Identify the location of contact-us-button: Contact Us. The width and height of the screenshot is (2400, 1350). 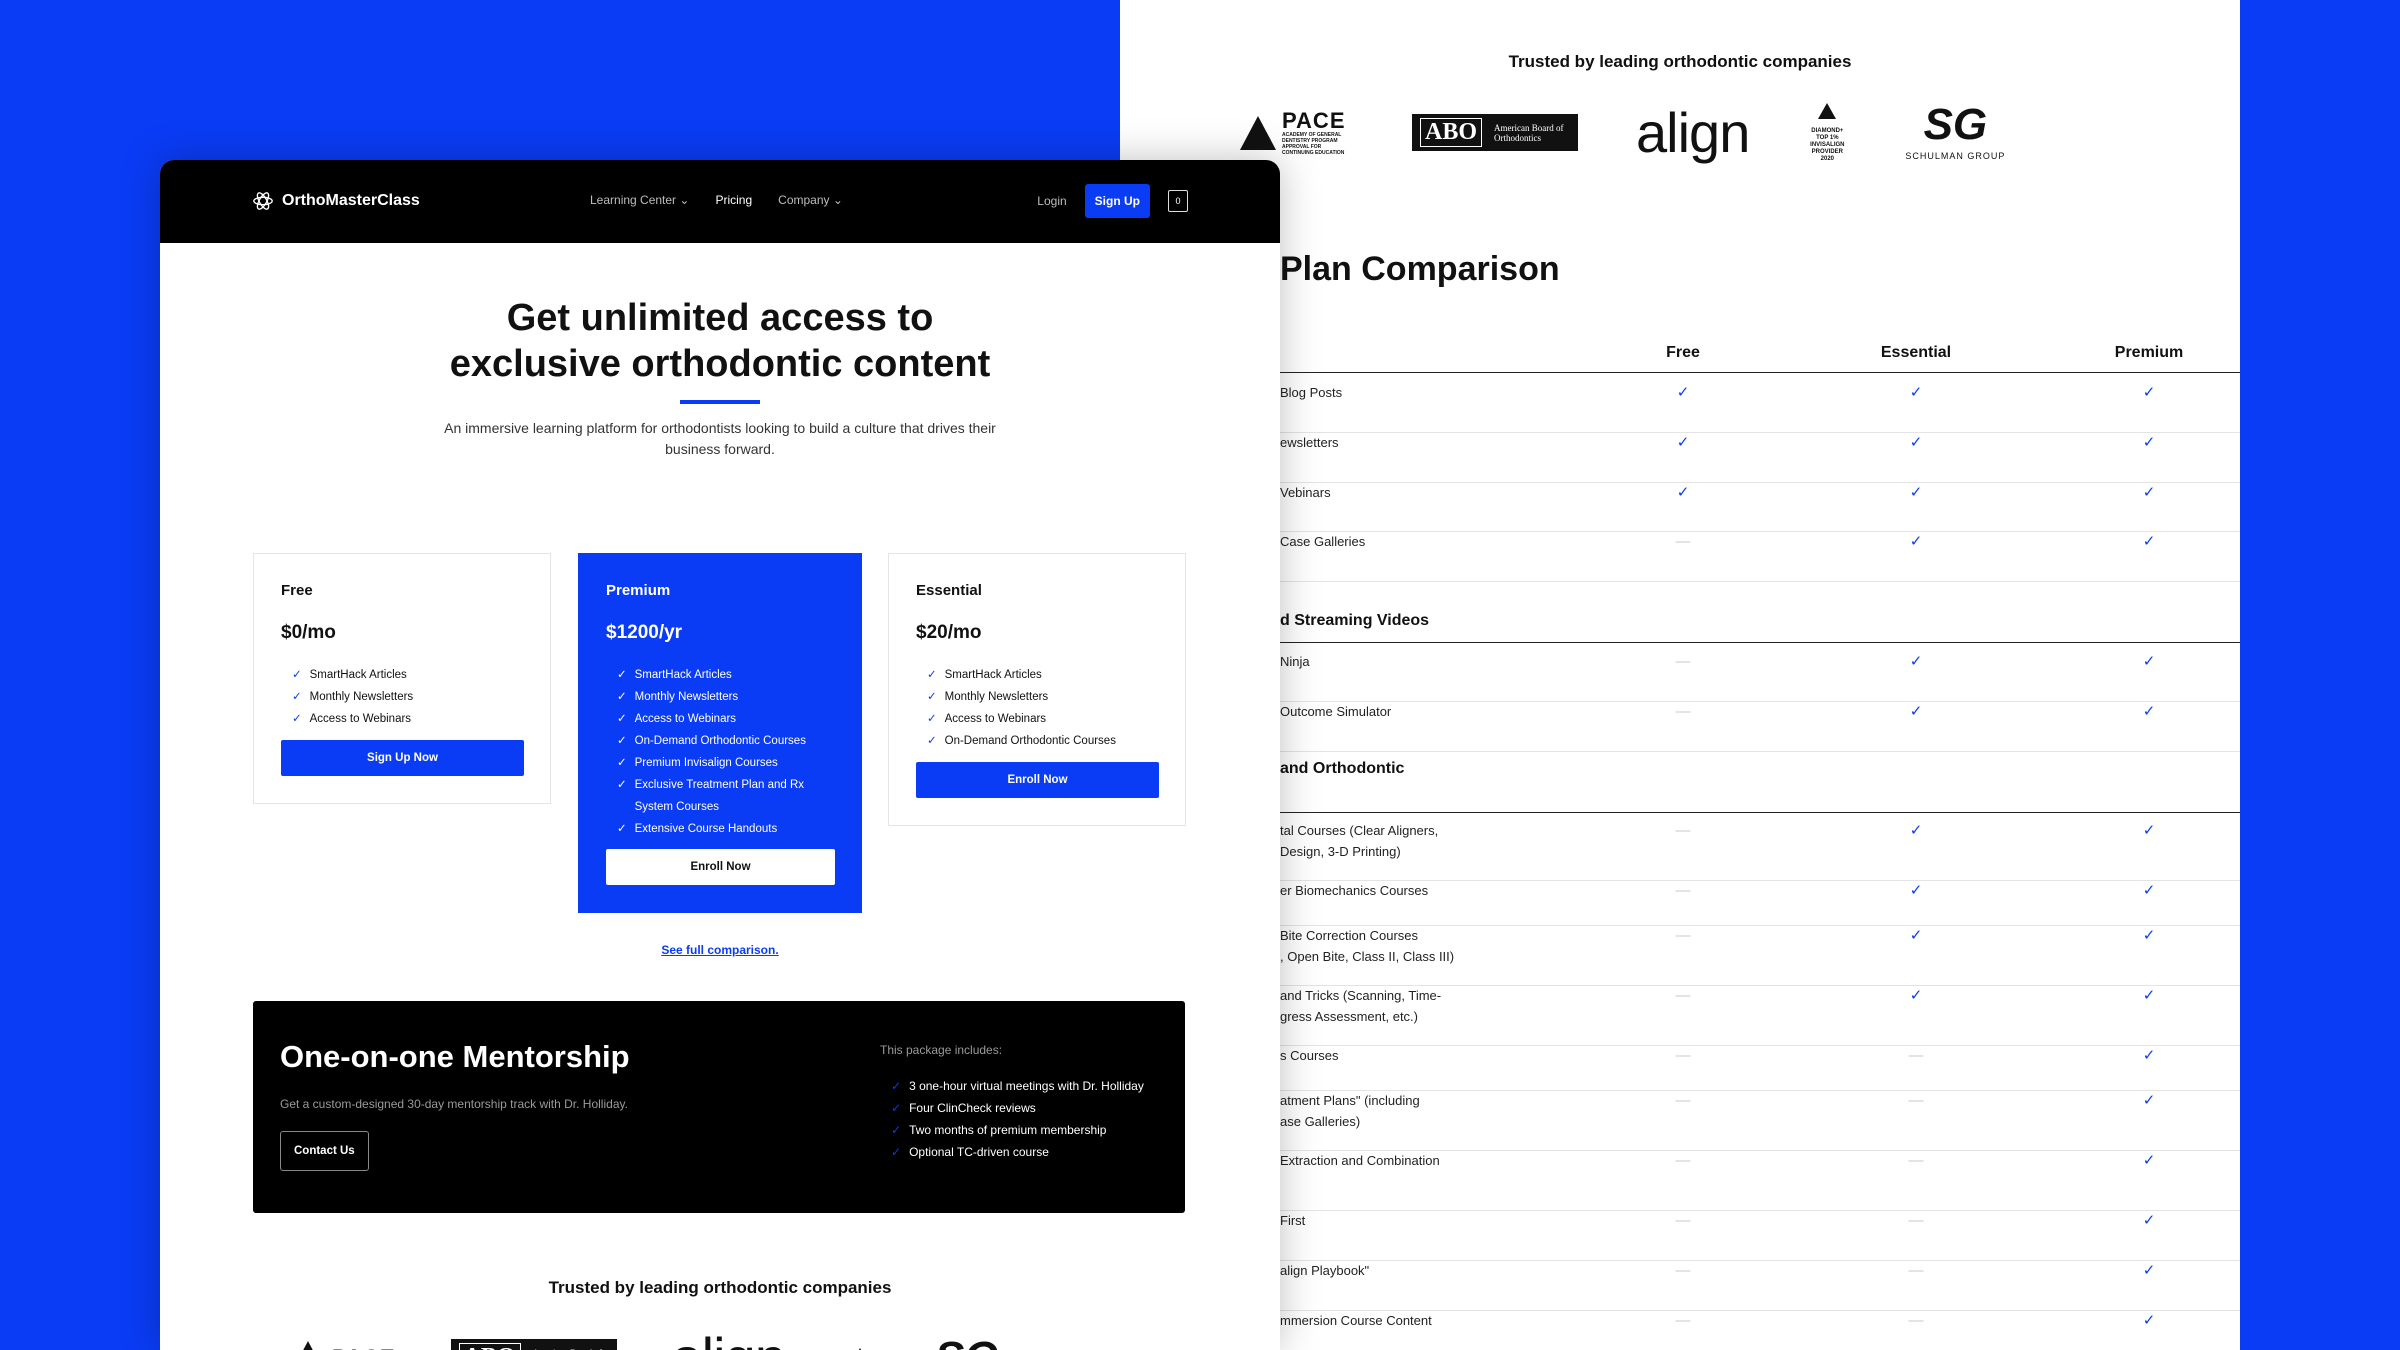
(324, 1151).